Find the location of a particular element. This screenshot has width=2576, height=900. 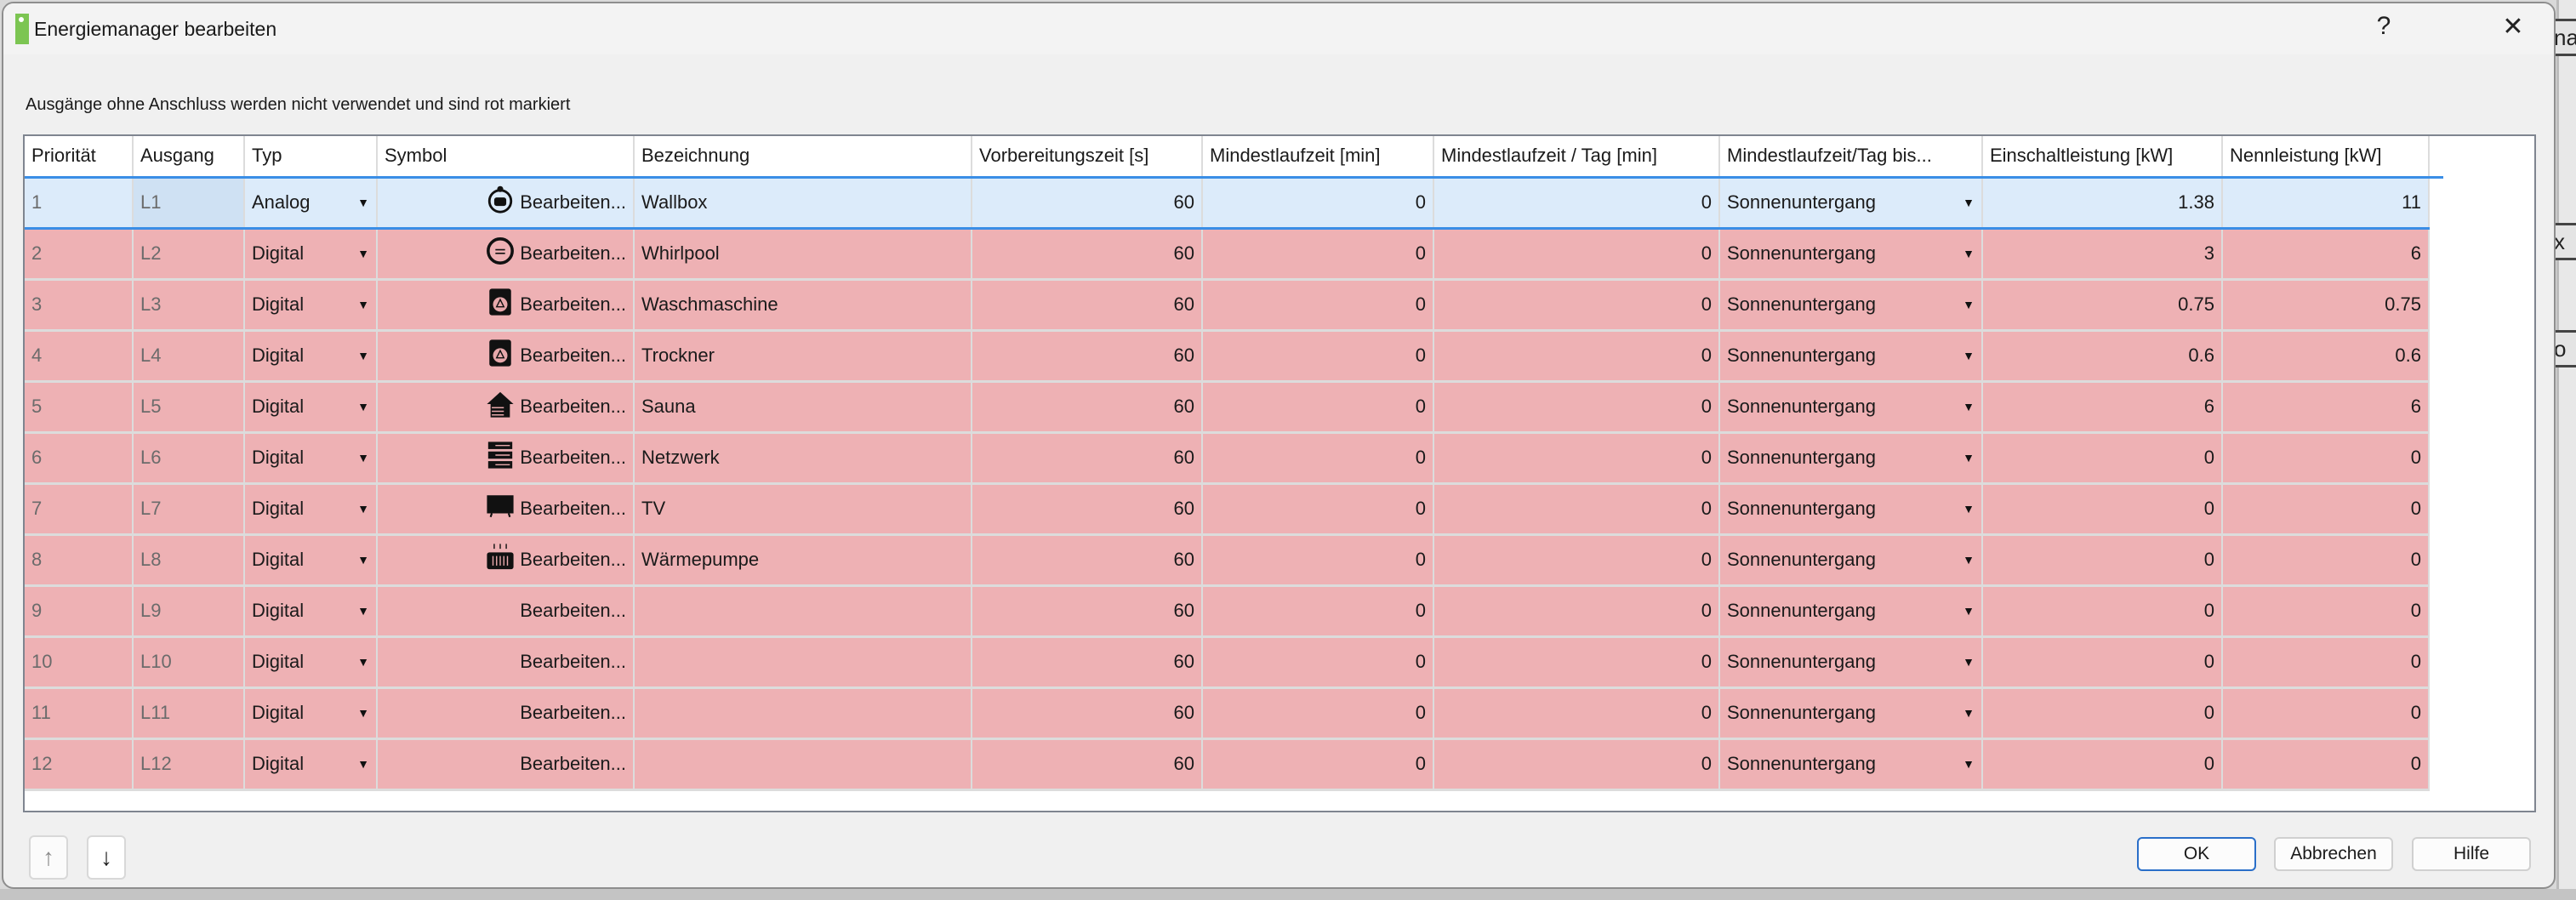

column-header: Ausgang is located at coordinates (189, 157).